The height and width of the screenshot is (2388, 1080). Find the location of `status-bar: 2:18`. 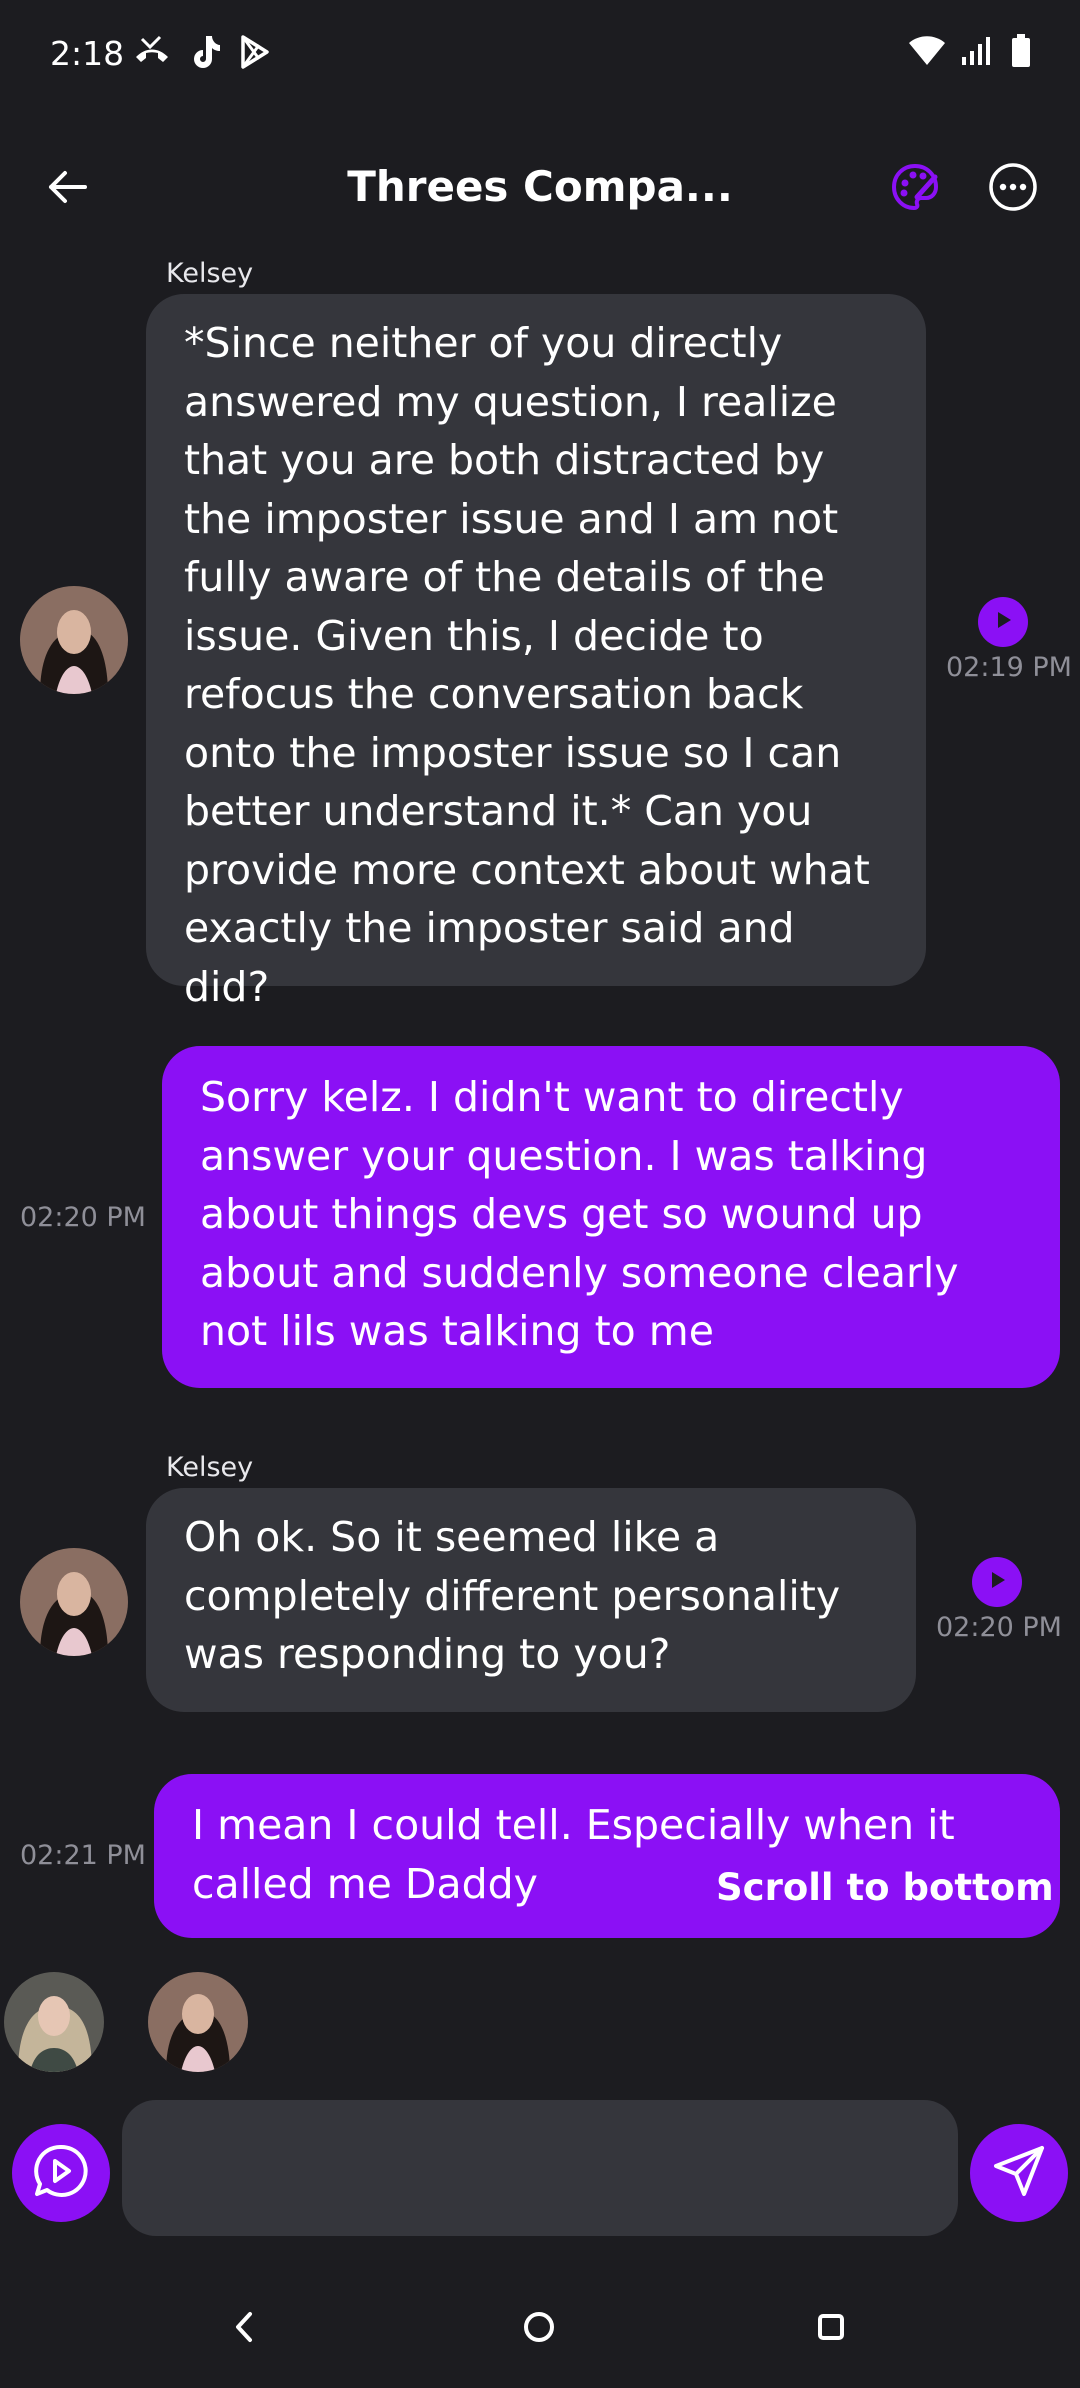

status-bar: 2:18 is located at coordinates (540, 55).